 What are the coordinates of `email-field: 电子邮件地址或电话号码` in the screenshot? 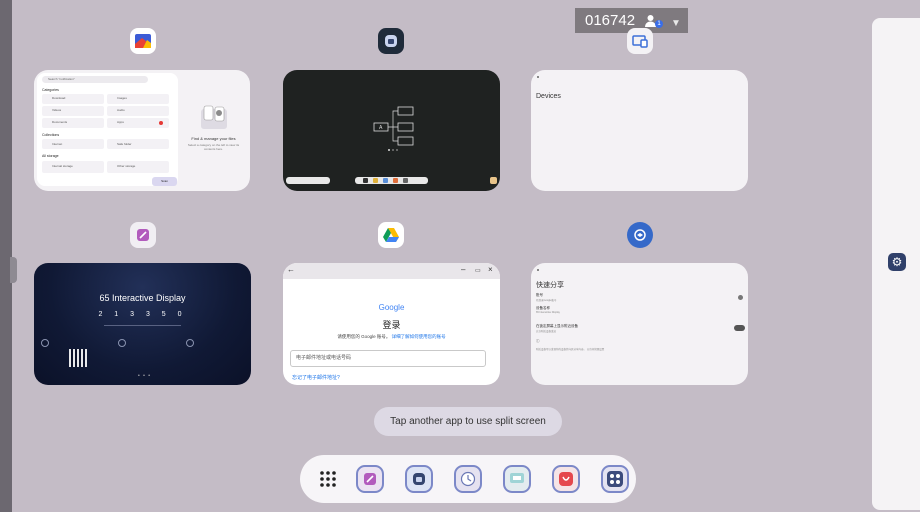 It's located at (388, 358).